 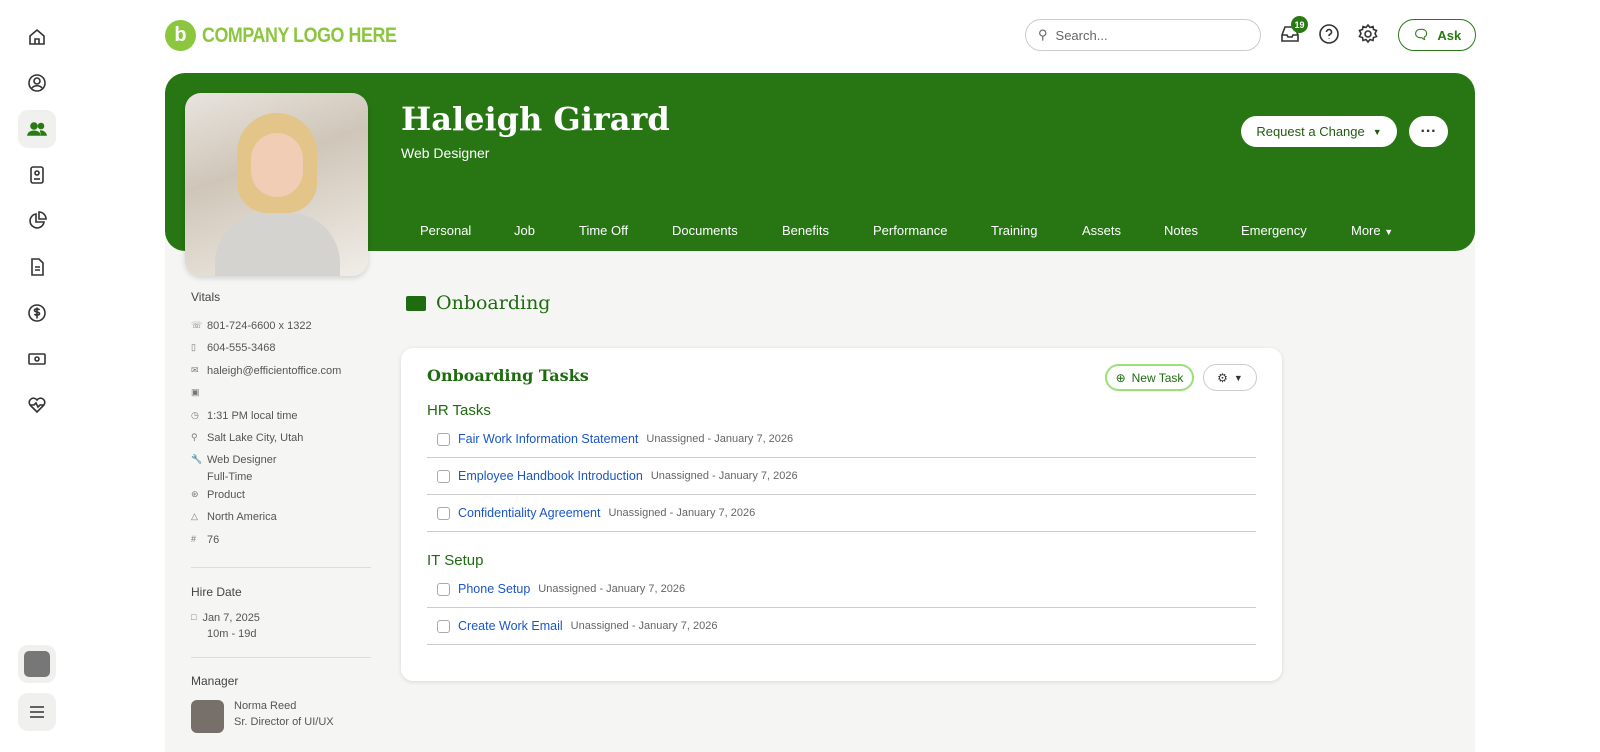 I want to click on tab-more: More ▼, so click(x=1372, y=230).